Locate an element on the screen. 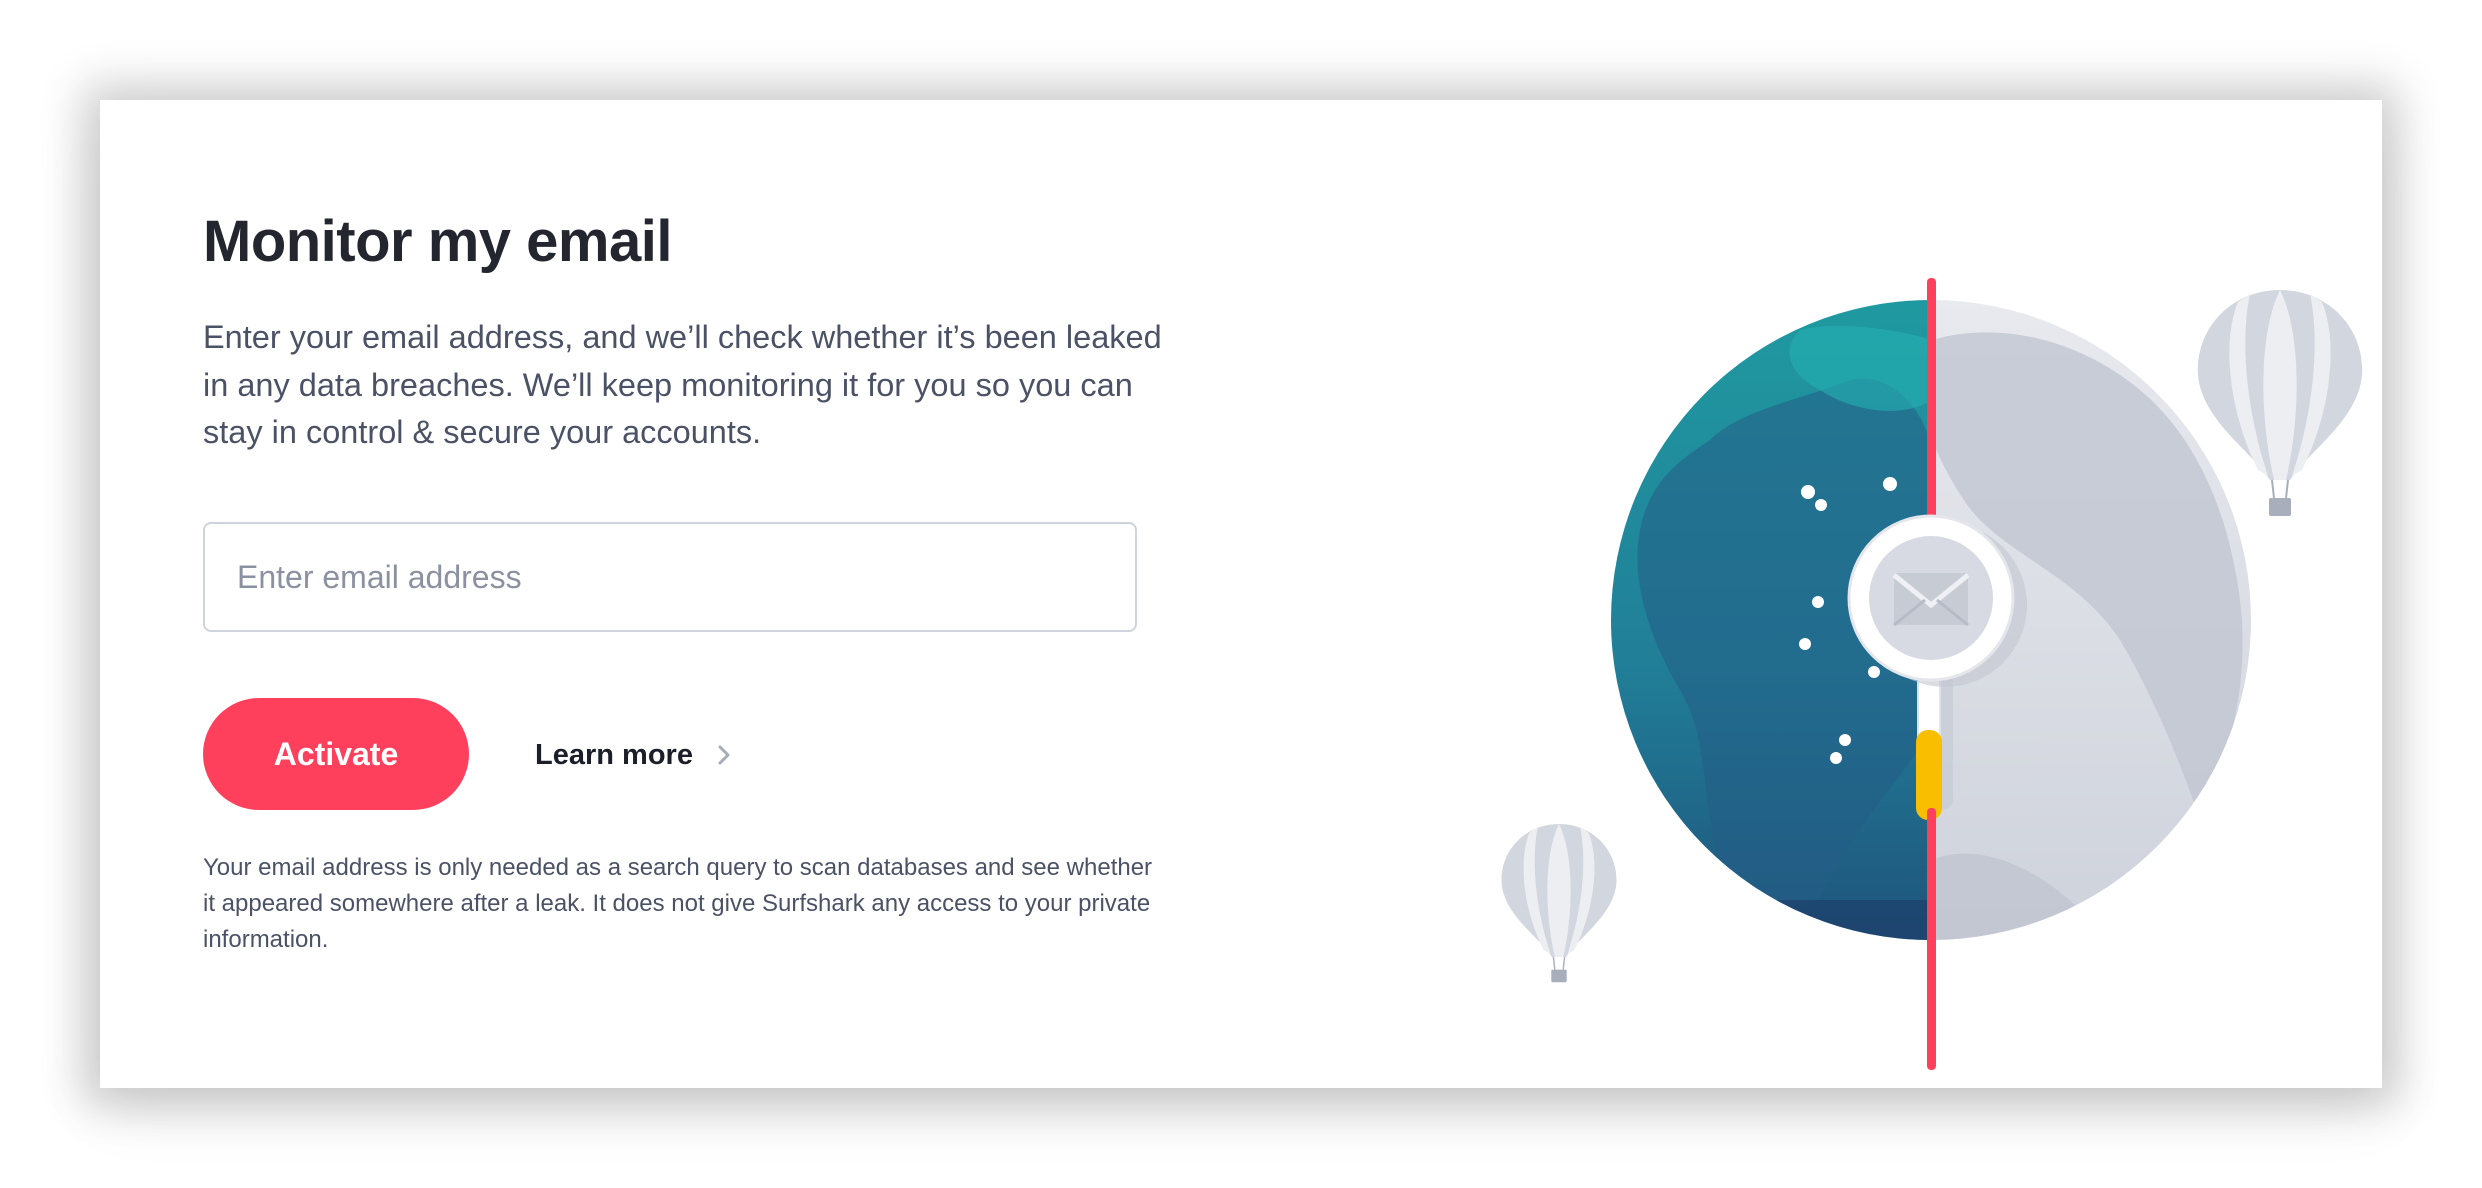 This screenshot has width=2482, height=1188. envelope-icon is located at coordinates (1931, 600).